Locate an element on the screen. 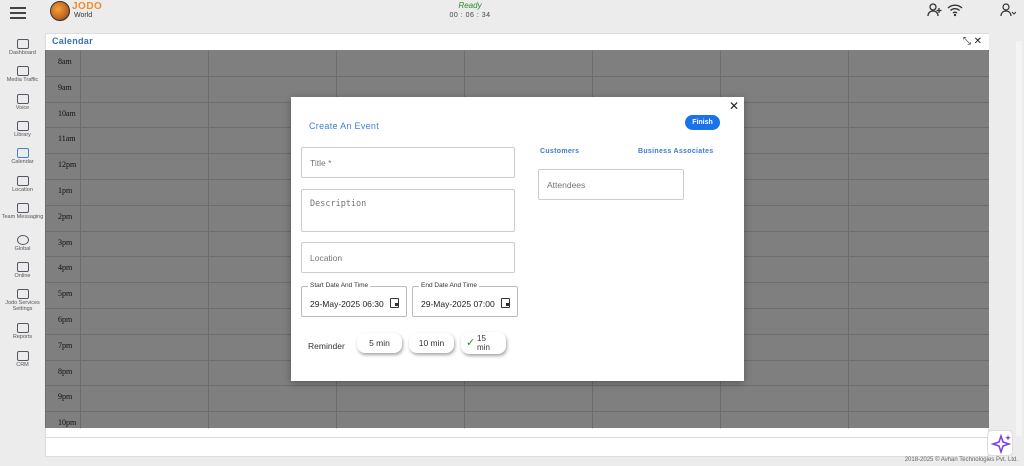 The image size is (1024, 466). sidebar-item-crm: CRM is located at coordinates (22, 359).